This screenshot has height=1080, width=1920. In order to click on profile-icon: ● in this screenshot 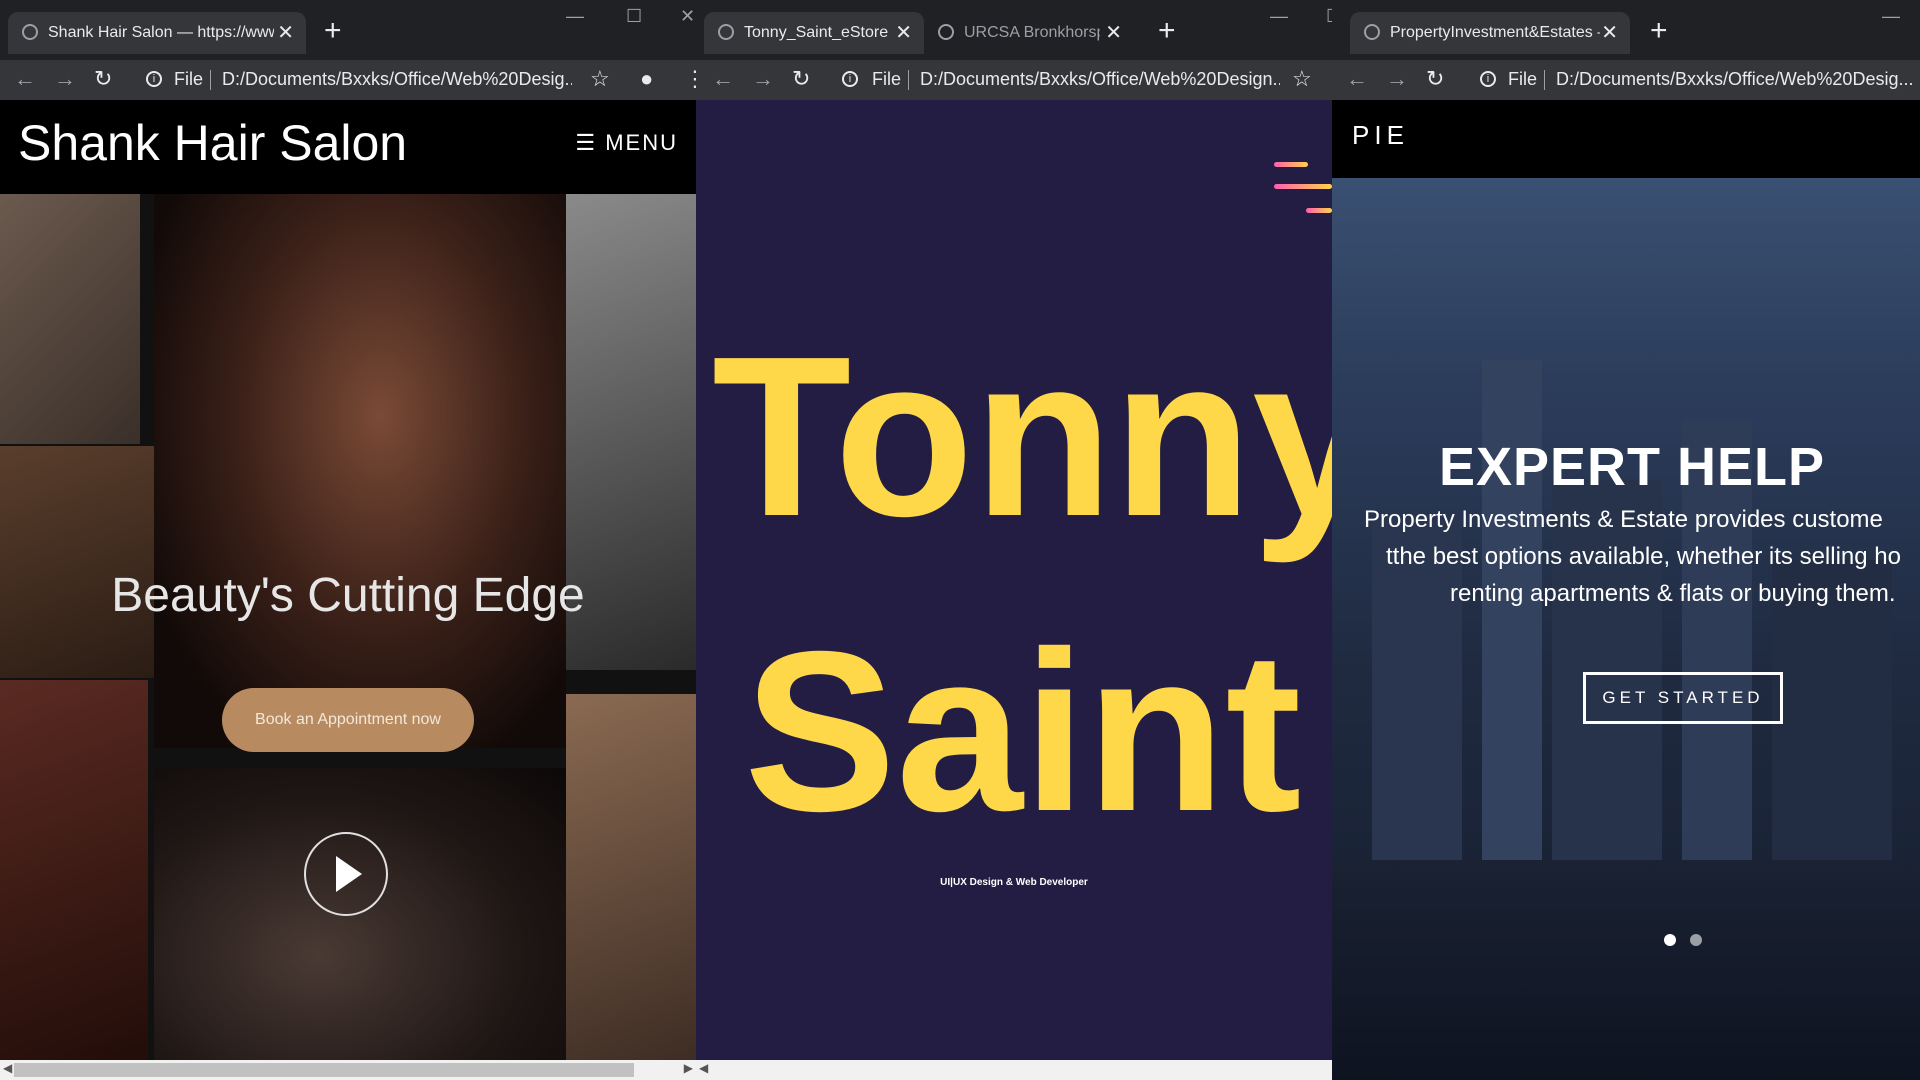, I will do `click(646, 79)`.